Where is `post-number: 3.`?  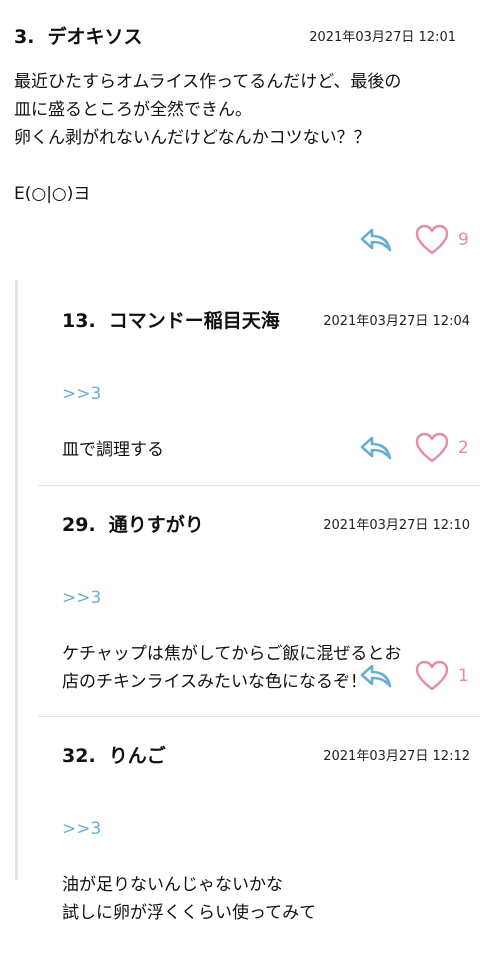 post-number: 3. is located at coordinates (24, 37).